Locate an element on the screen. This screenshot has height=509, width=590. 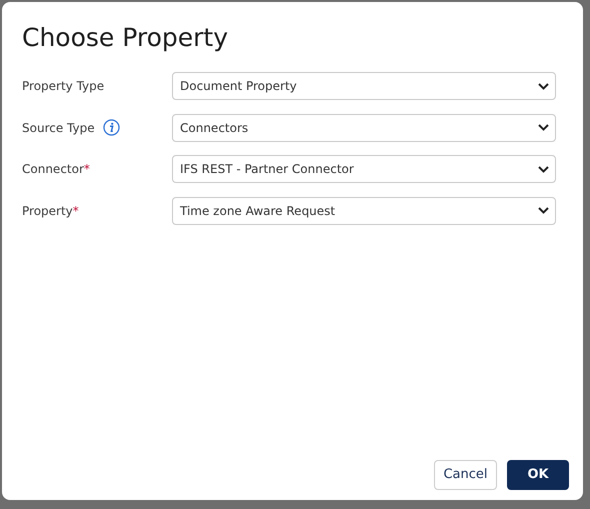
field-label: Source Type is located at coordinates (58, 128).